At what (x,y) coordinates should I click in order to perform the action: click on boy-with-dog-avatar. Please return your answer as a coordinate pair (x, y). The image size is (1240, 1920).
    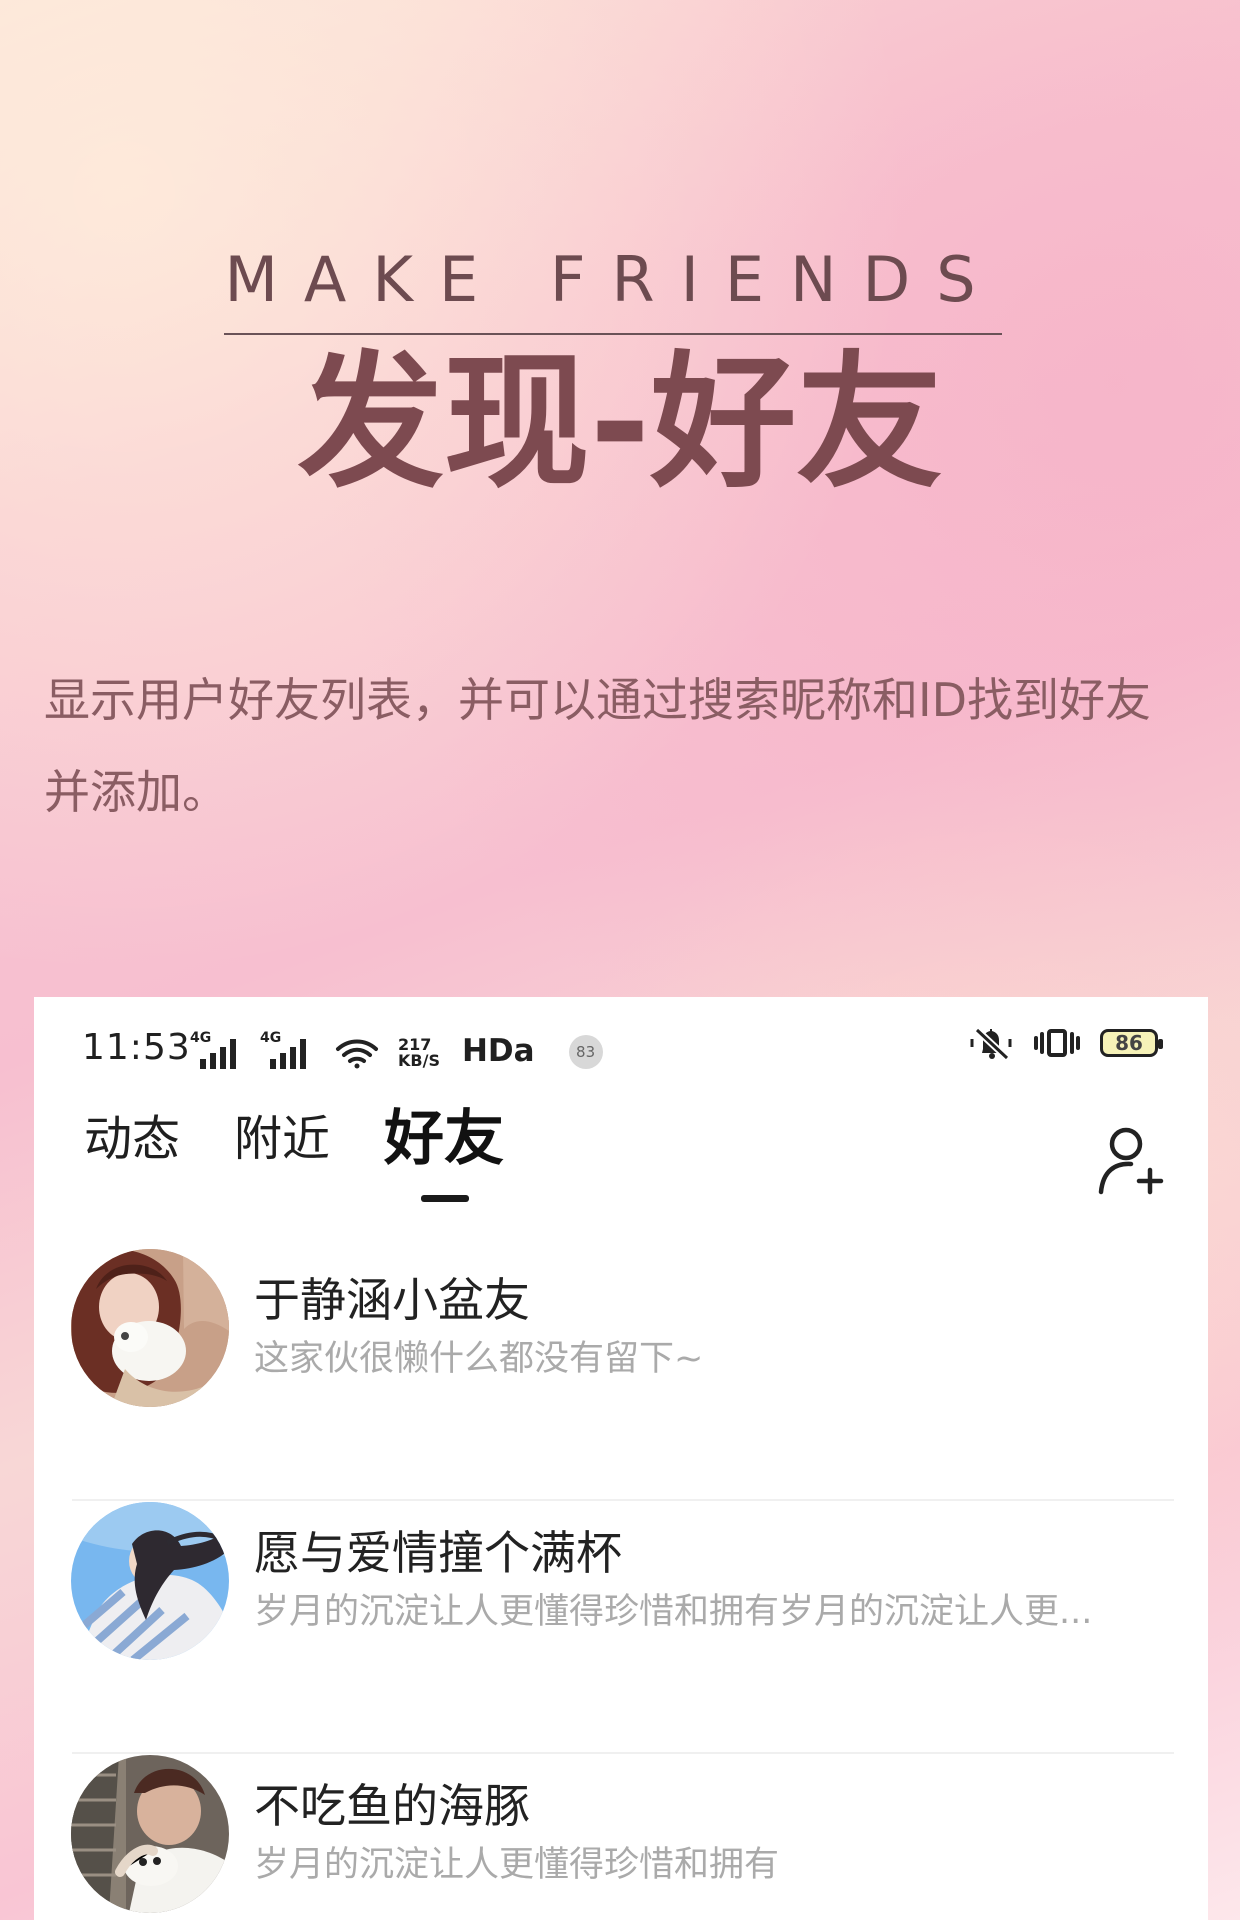
    Looking at the image, I should click on (150, 1834).